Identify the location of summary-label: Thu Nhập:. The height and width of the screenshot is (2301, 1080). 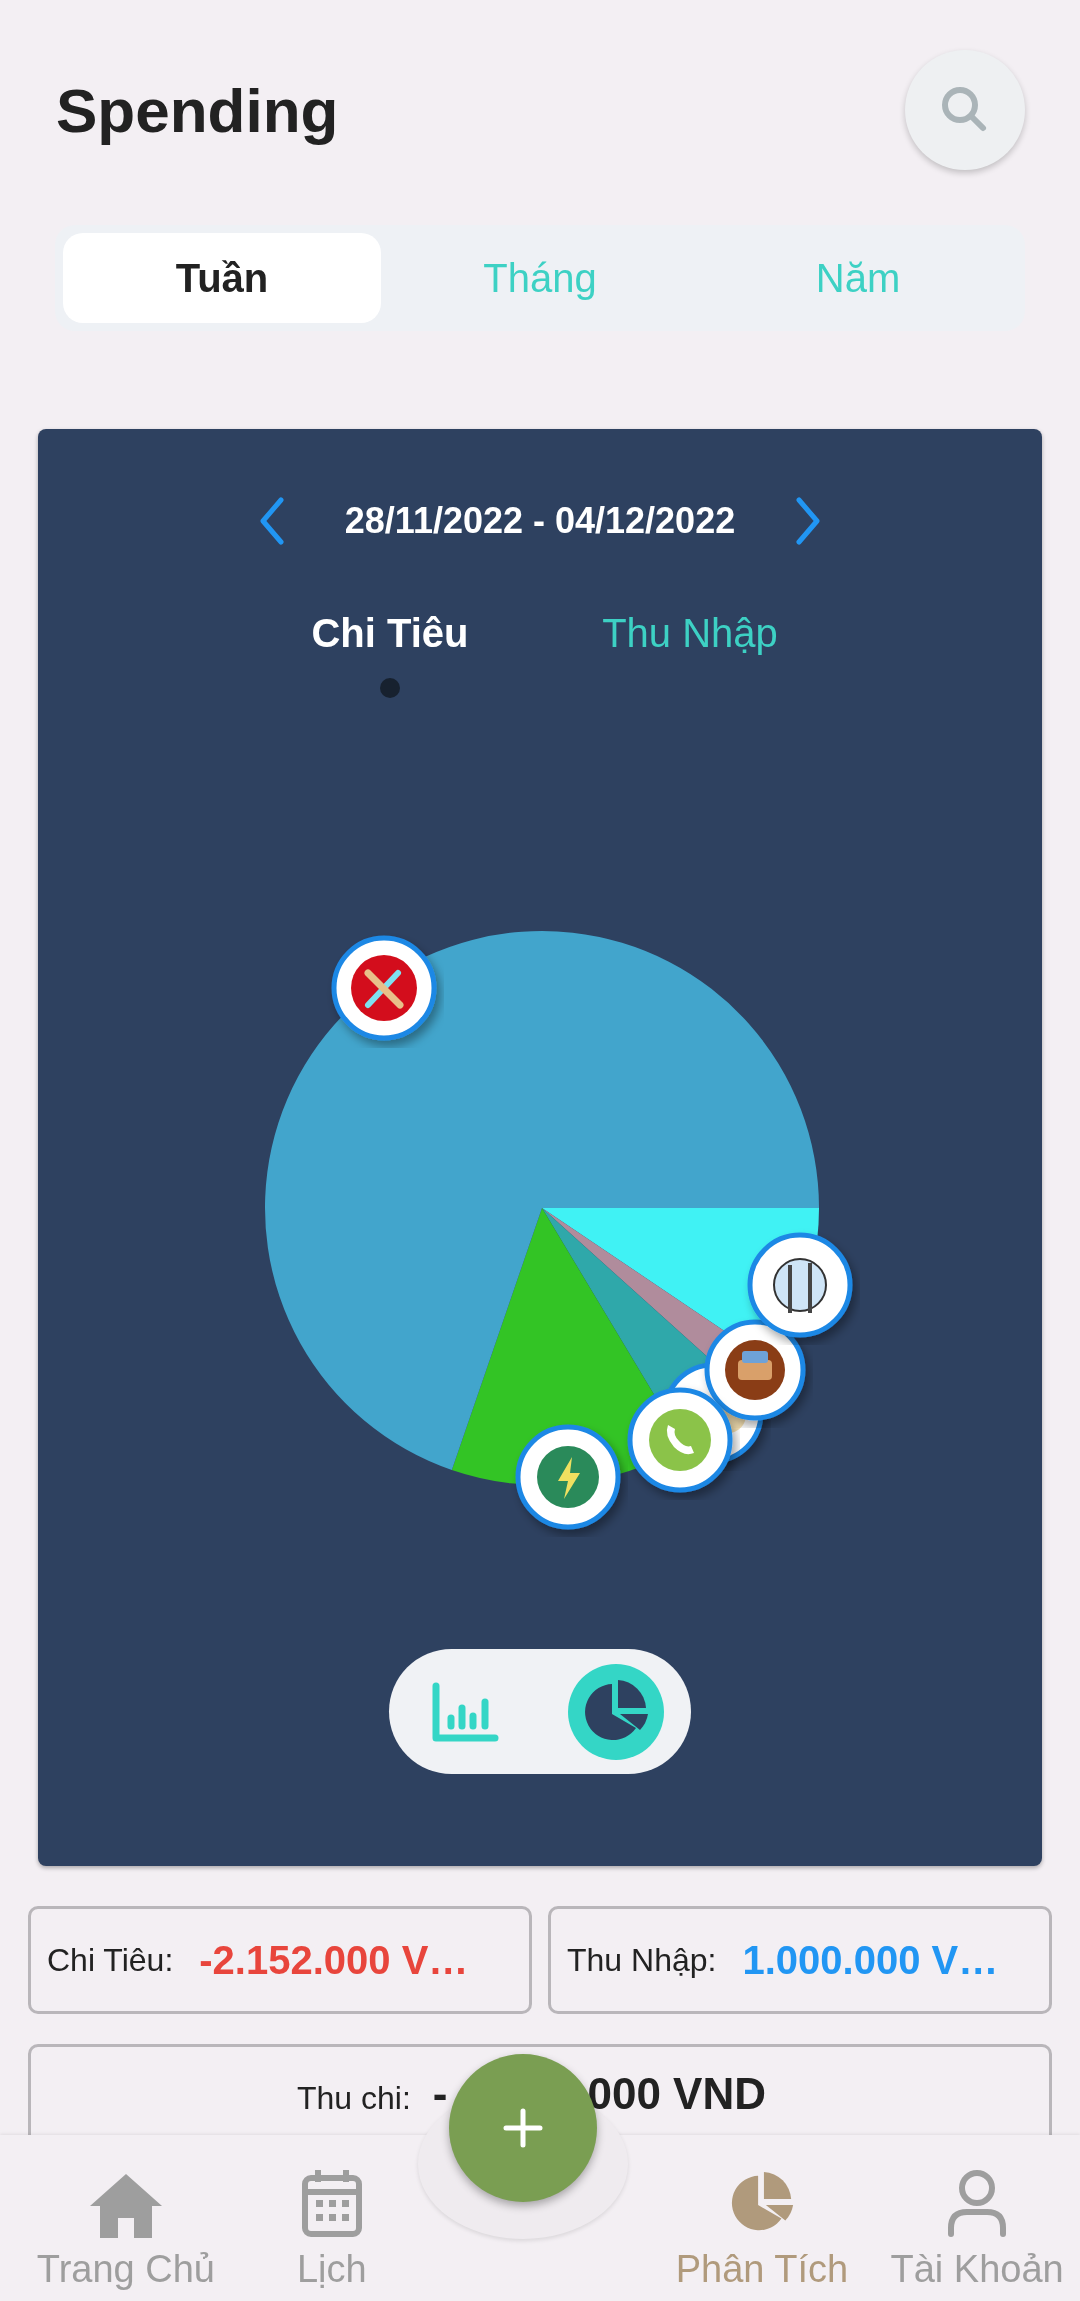
(642, 1960).